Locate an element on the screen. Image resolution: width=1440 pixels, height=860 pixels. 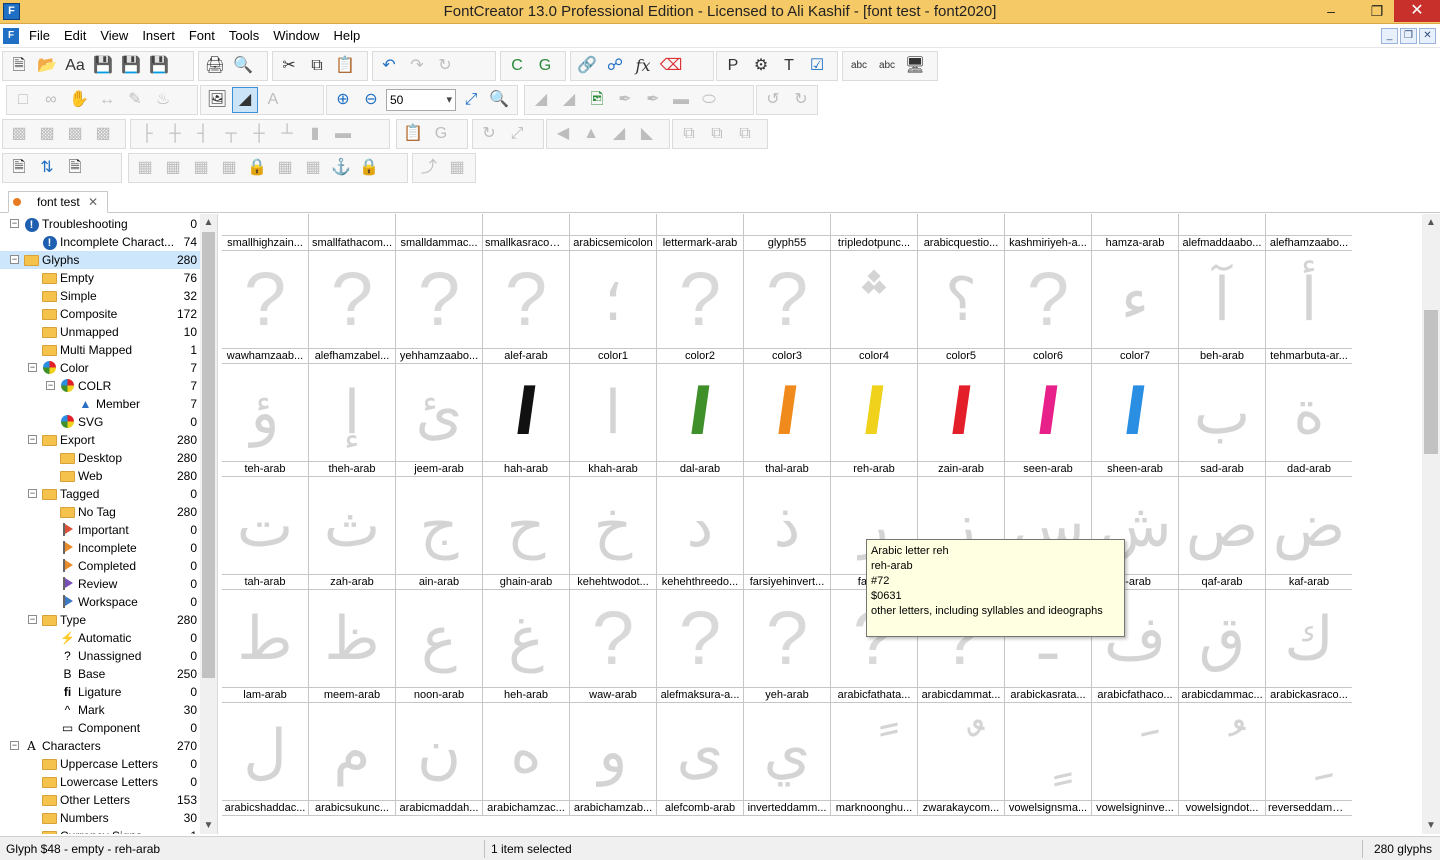
close-tab-icon: ✕ is located at coordinates (93, 202).